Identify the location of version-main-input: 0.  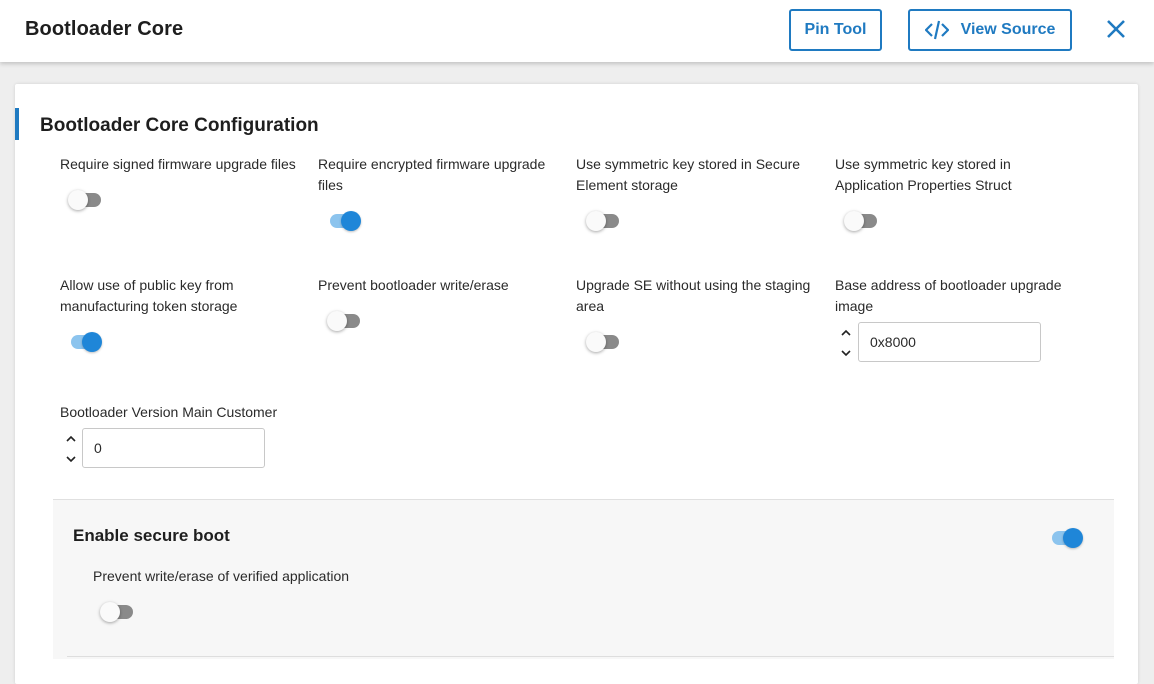
(173, 448).